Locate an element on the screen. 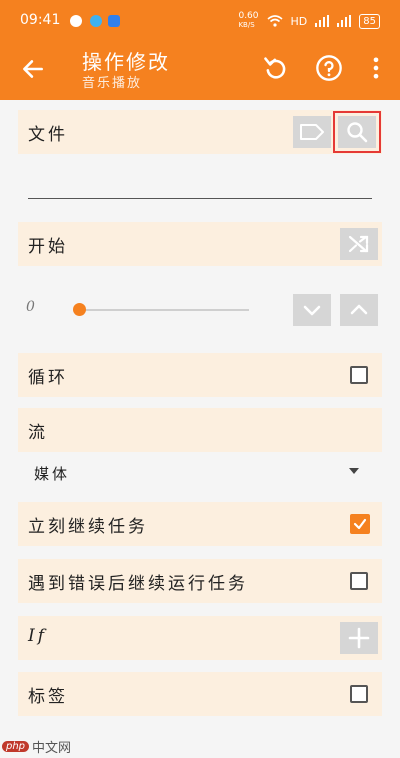  stream-select: 媒体 is located at coordinates (52, 473).